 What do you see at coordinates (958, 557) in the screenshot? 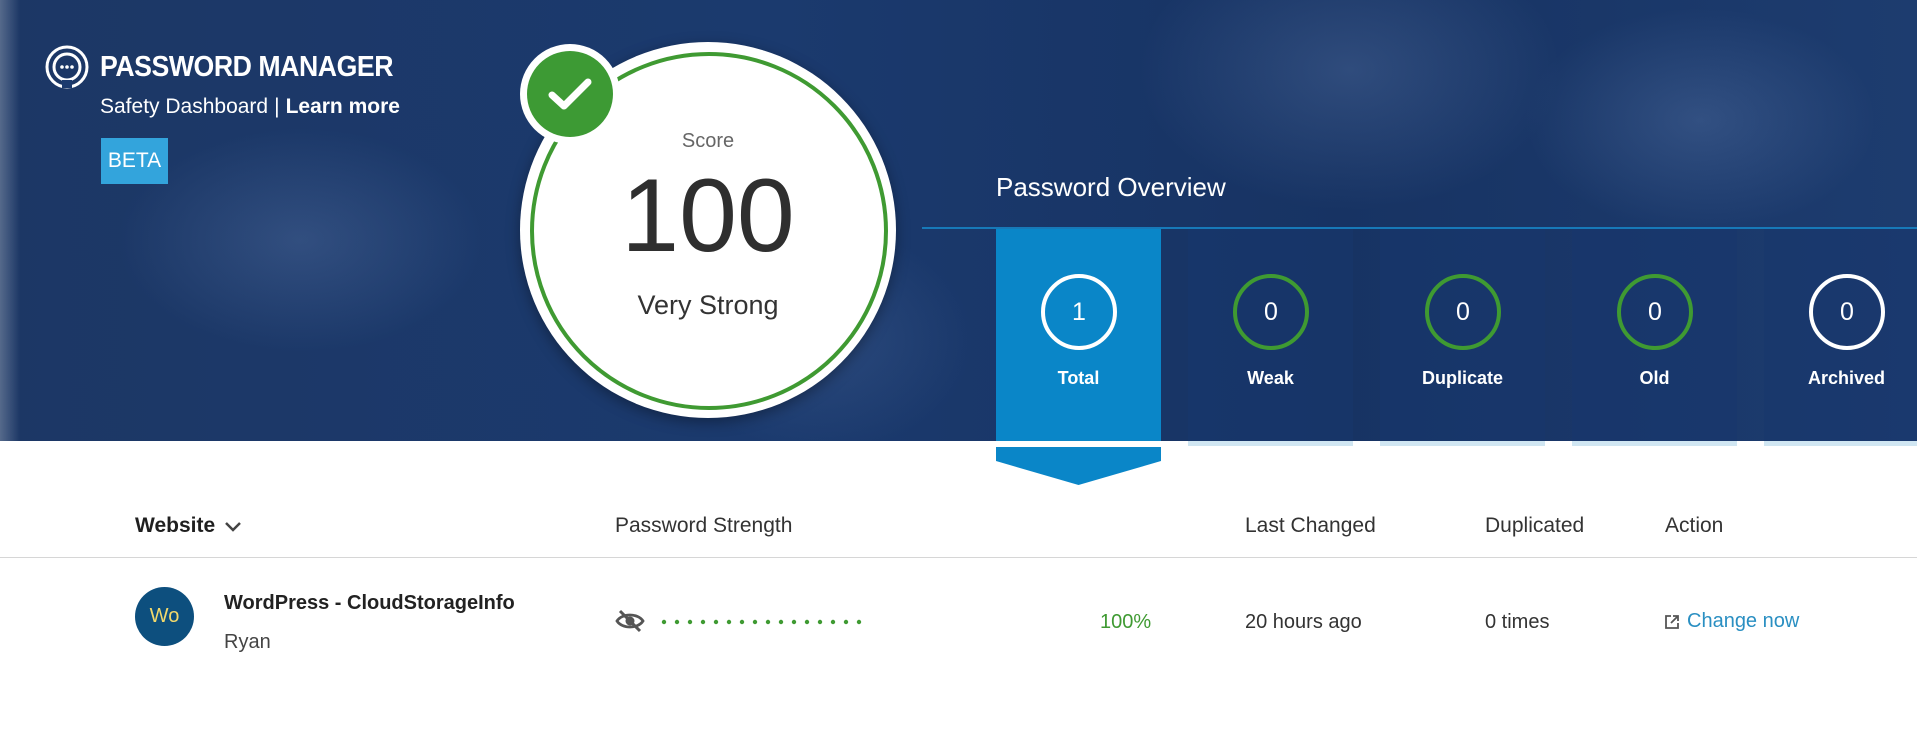
I see `table-header-divider` at bounding box center [958, 557].